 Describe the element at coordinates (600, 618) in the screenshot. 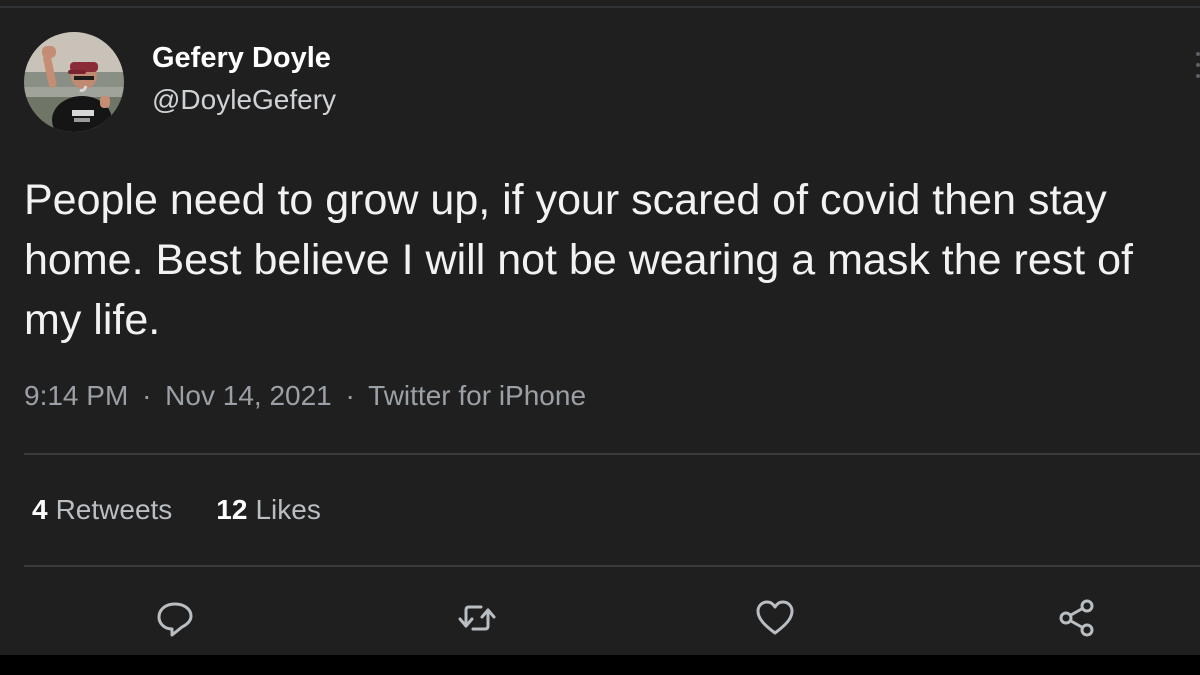

I see `action-bar` at that location.